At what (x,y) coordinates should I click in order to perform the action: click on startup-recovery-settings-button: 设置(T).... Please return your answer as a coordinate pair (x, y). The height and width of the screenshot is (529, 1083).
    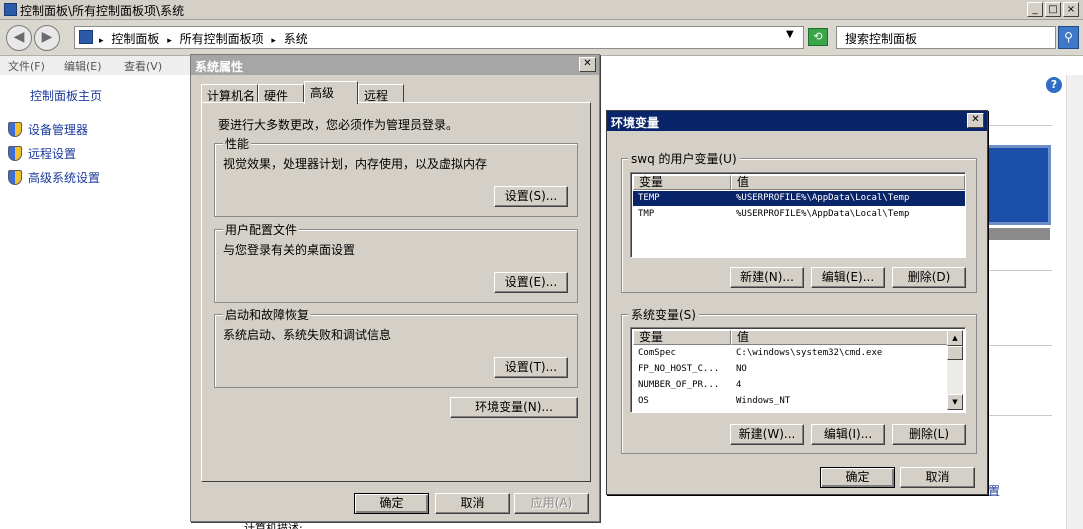
    Looking at the image, I should click on (531, 367).